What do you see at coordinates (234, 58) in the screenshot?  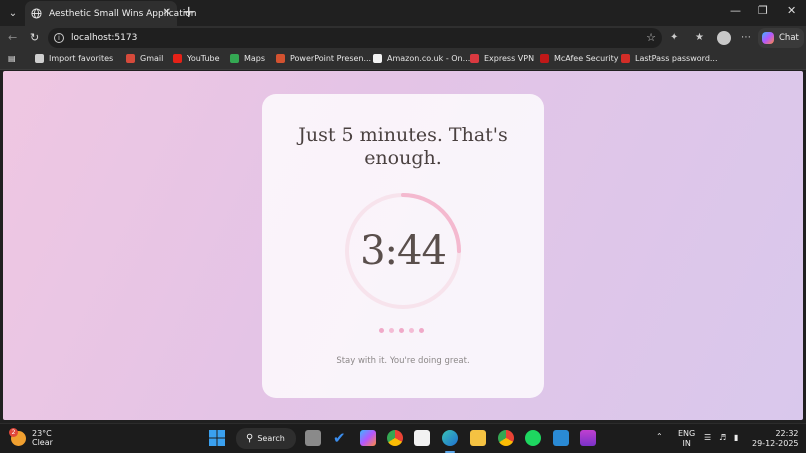 I see `maps-icon` at bounding box center [234, 58].